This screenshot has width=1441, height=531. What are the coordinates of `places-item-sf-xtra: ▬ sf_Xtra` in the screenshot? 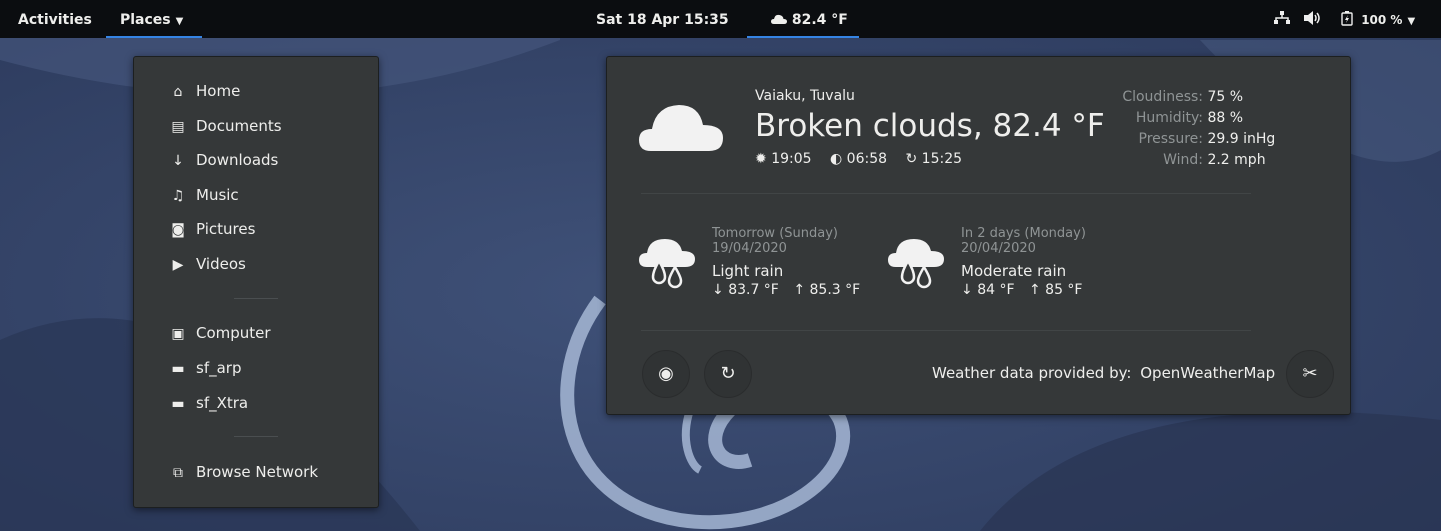 It's located at (207, 403).